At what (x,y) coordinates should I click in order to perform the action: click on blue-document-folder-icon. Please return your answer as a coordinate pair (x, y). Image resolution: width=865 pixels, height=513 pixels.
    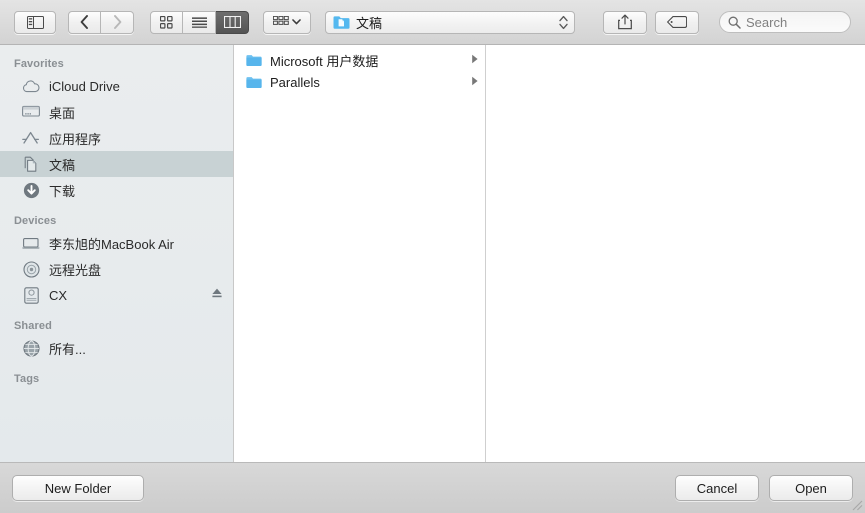
    Looking at the image, I should click on (341, 22).